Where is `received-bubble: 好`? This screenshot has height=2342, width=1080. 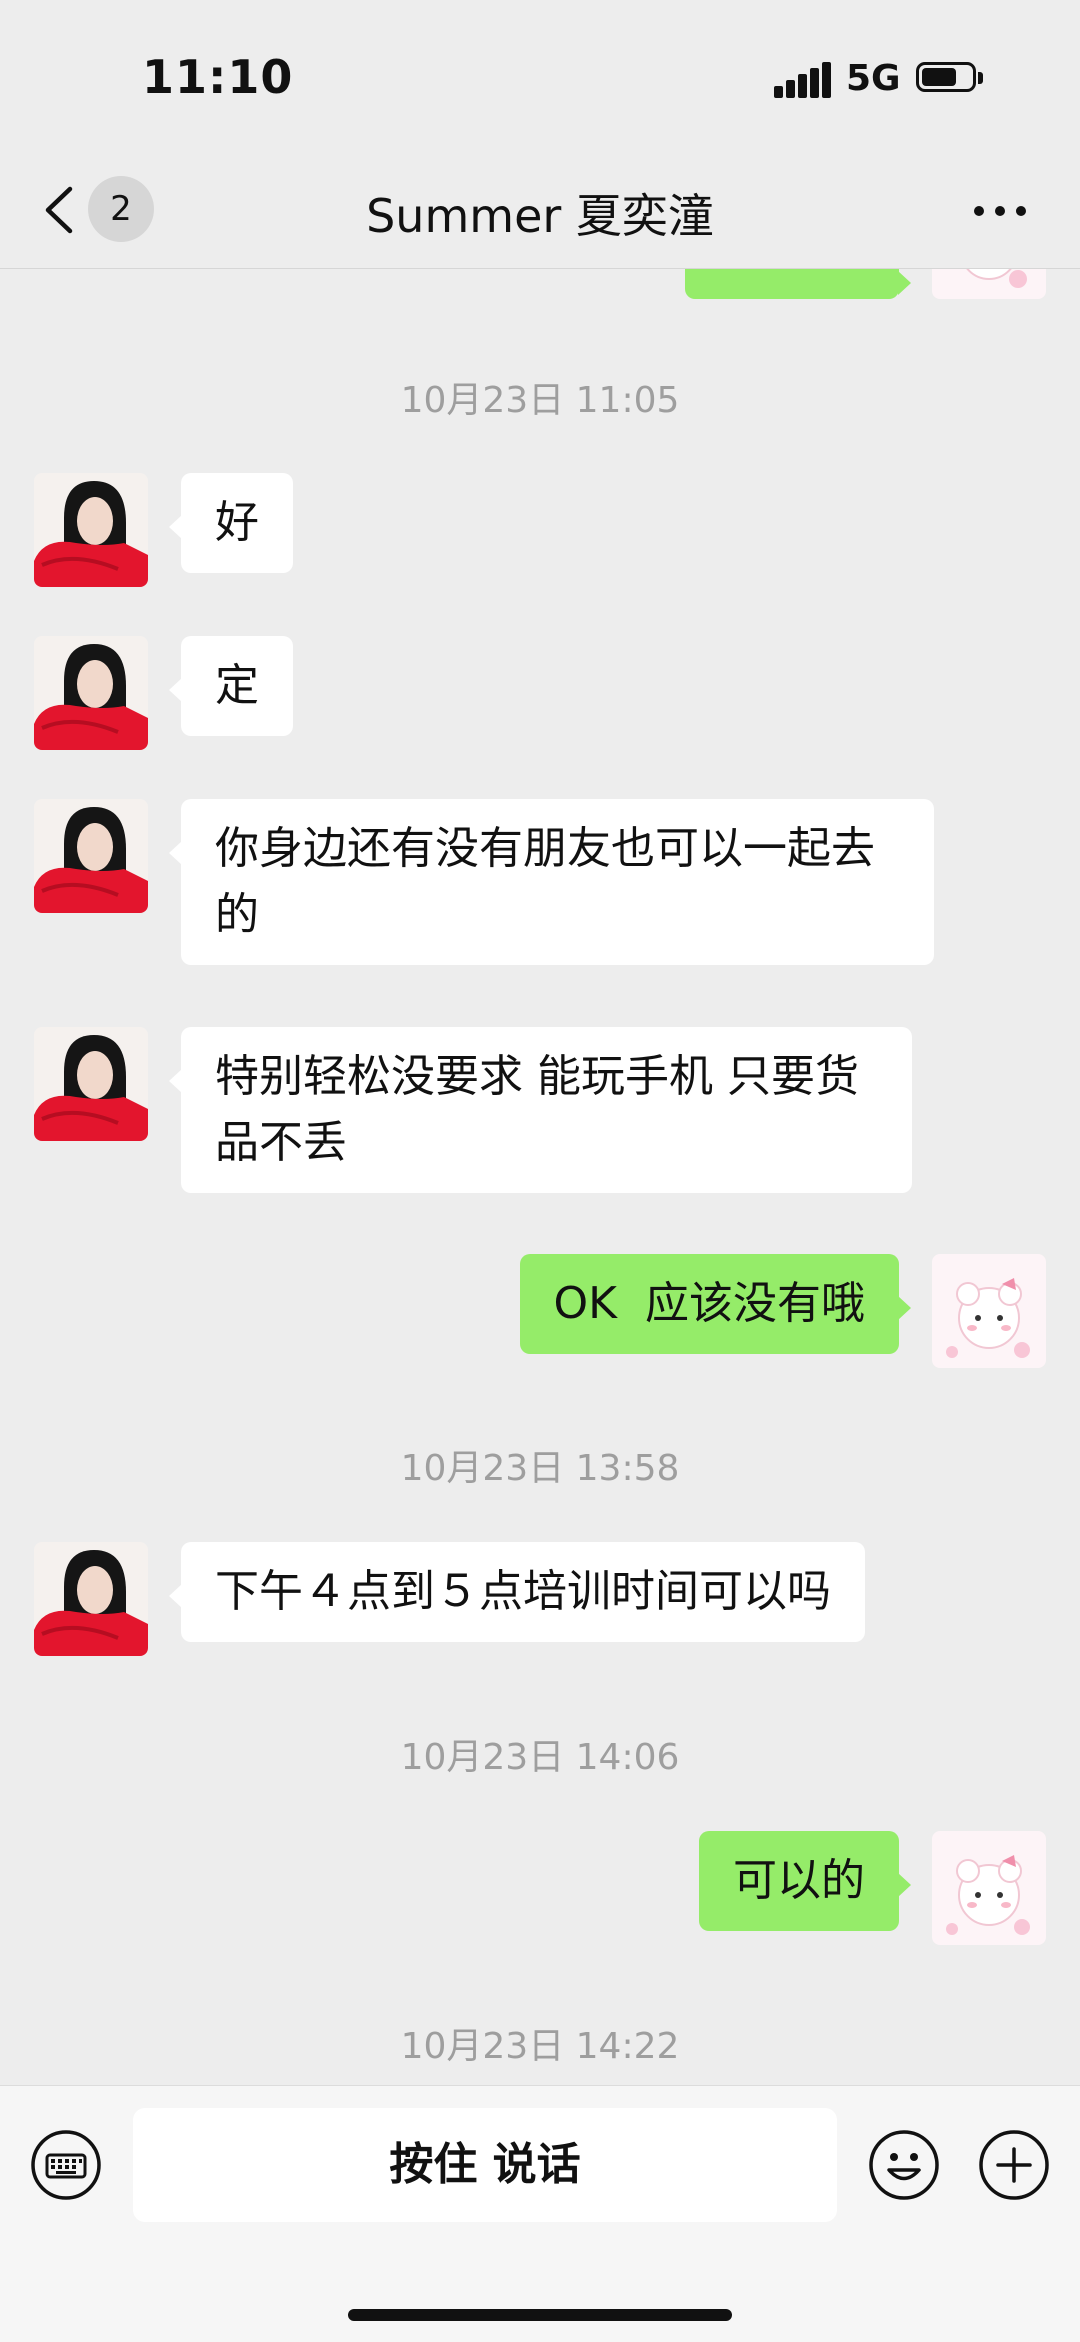 received-bubble: 好 is located at coordinates (231, 523).